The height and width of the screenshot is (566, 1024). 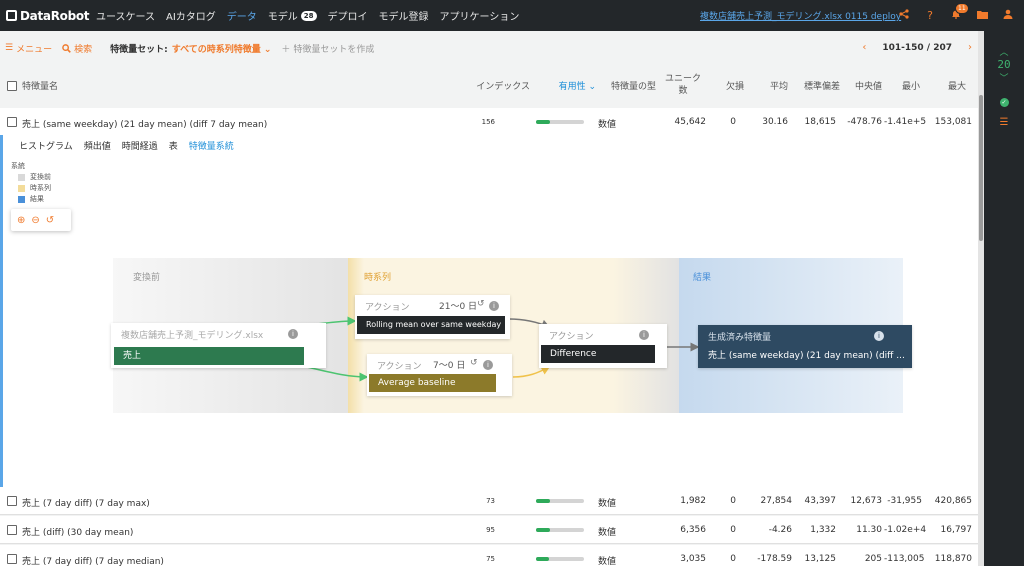 I want to click on col-median: 中央値, so click(x=864, y=87).